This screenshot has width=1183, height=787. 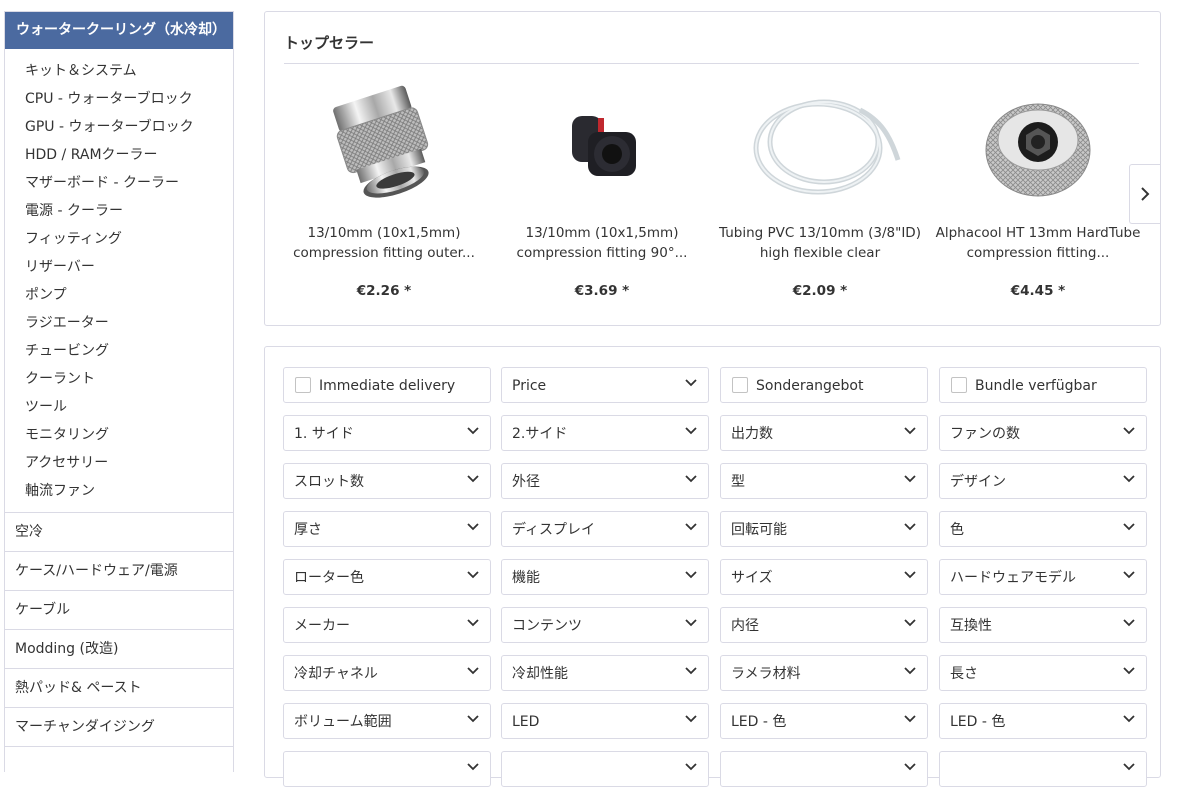 I want to click on filter-dropdown: ボリューム範囲, so click(x=387, y=721).